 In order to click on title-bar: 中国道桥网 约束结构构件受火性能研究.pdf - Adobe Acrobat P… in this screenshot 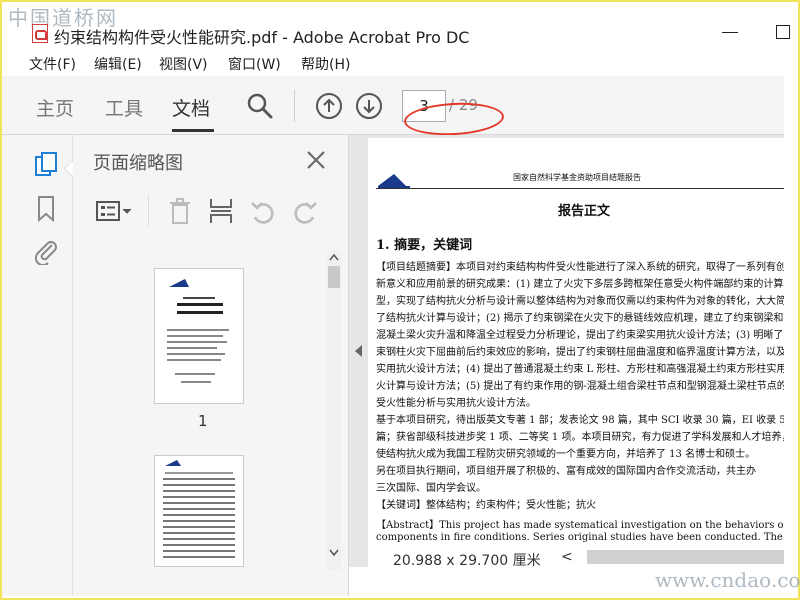, I will do `click(400, 26)`.